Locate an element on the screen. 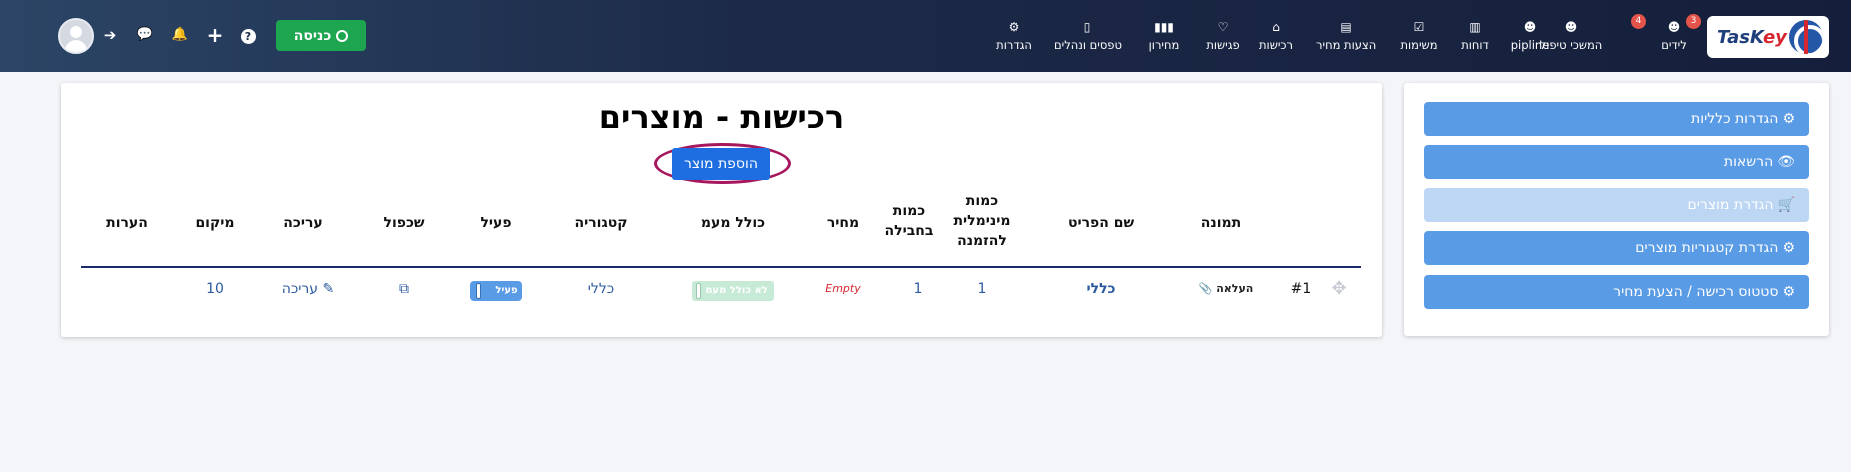  col-header-vat: כולל מעמ is located at coordinates (733, 223).